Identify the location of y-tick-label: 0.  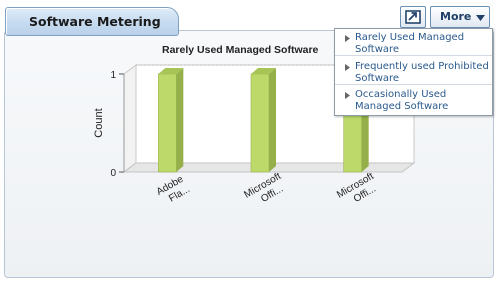
(113, 173).